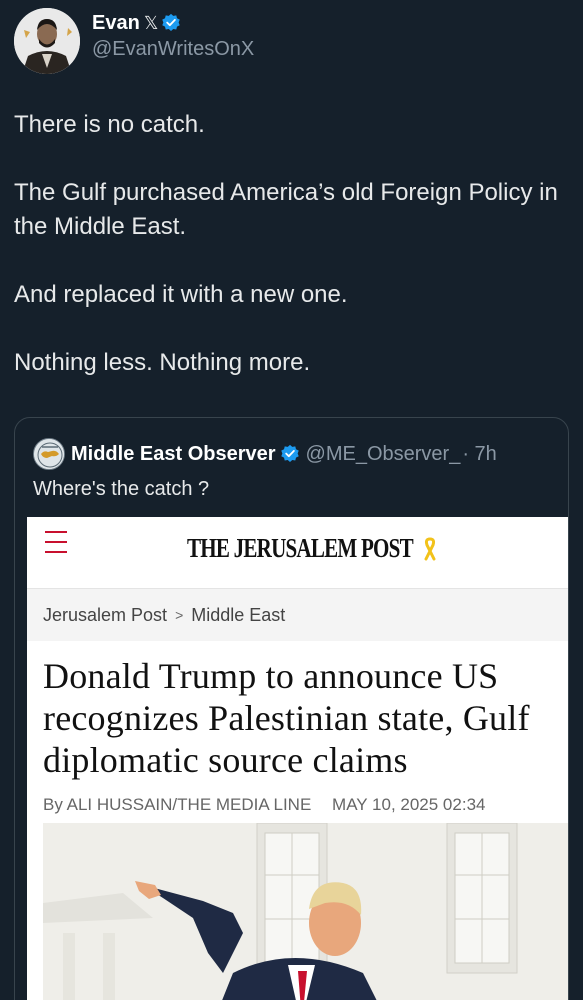 The width and height of the screenshot is (583, 1000). Describe the element at coordinates (173, 49) in the screenshot. I see `author-handle: @EvanWritesOnX` at that location.